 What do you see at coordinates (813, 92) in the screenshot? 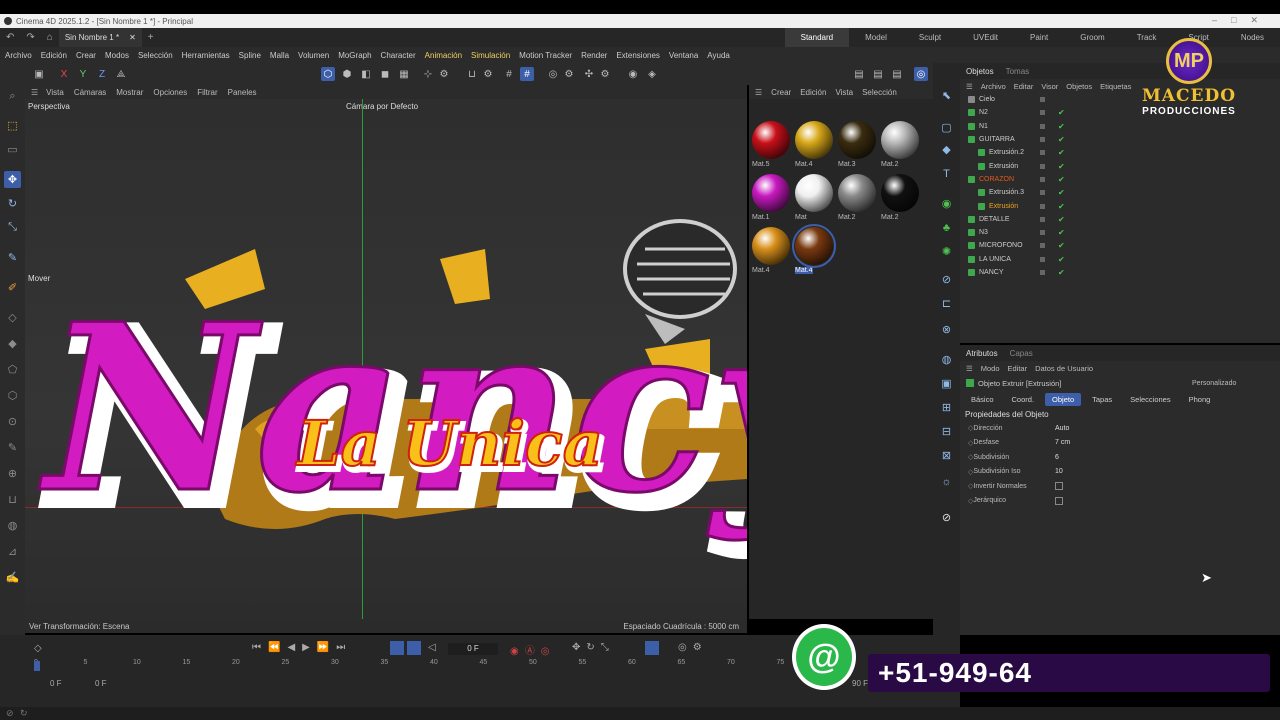
I see `mat-menu-edicion: Edición` at bounding box center [813, 92].